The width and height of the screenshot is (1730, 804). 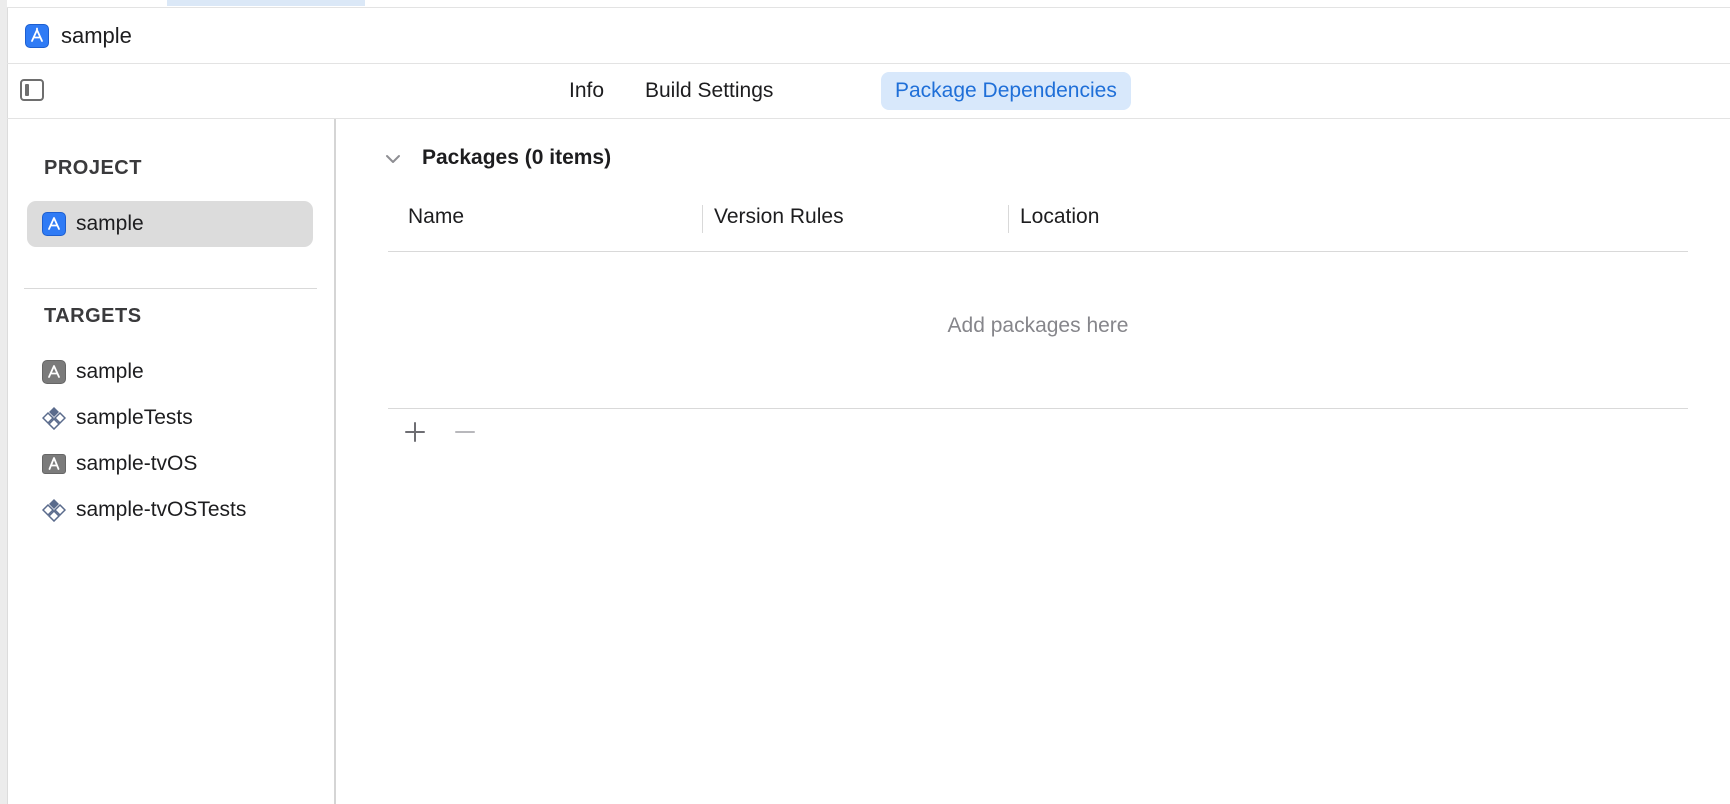 I want to click on packages-table-header: Name Version Rules Location, so click(x=1038, y=225).